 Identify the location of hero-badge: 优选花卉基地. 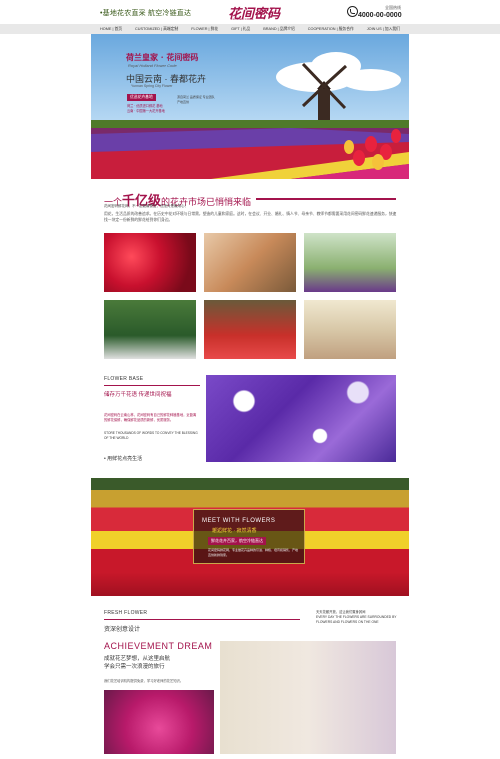
(141, 97).